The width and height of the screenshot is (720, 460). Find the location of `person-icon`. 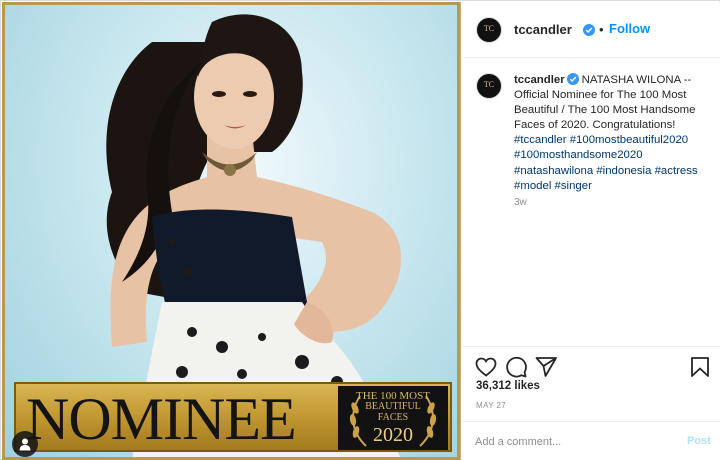

person-icon is located at coordinates (25, 444).